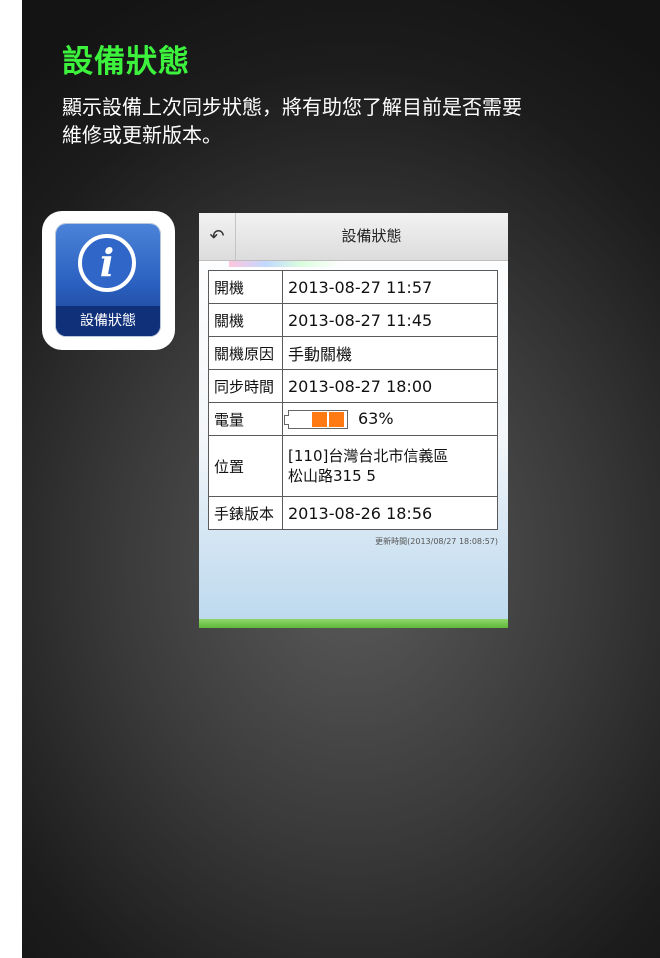 The width and height of the screenshot is (660, 958). Describe the element at coordinates (108, 321) in the screenshot. I see `app-icon-label: 設備狀態` at that location.